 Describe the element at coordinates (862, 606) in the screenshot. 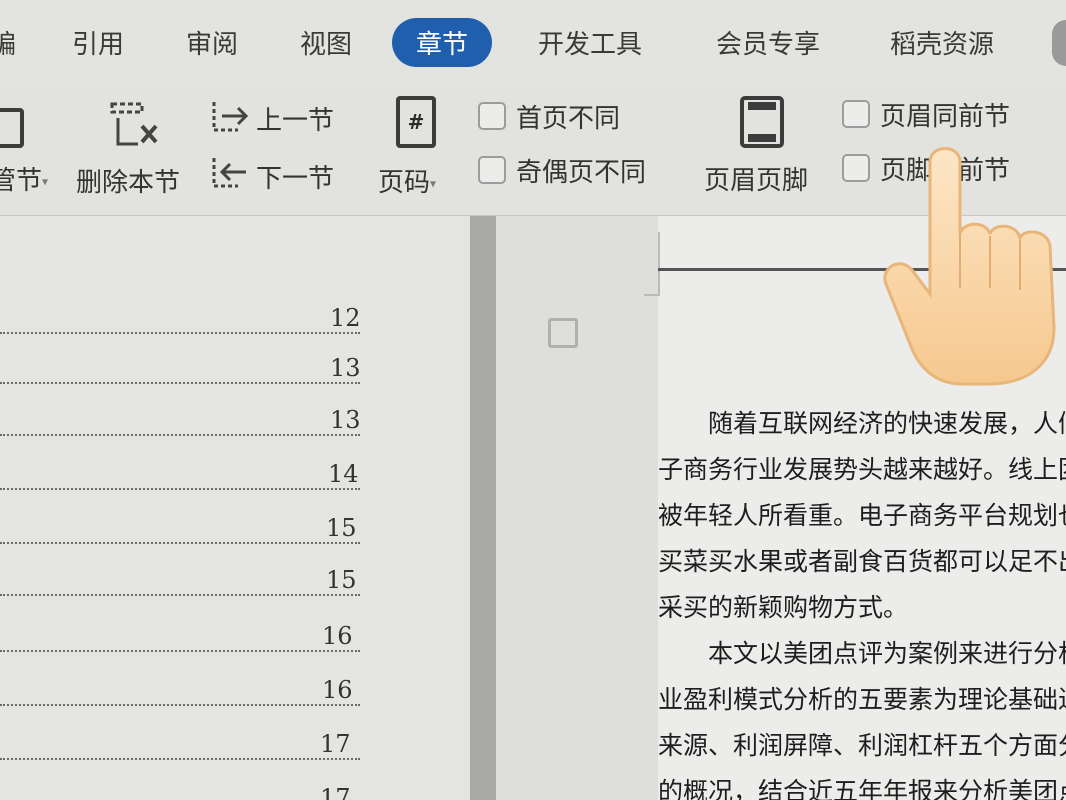

I see `body-text-line: 采买的新颖购物方式。` at that location.